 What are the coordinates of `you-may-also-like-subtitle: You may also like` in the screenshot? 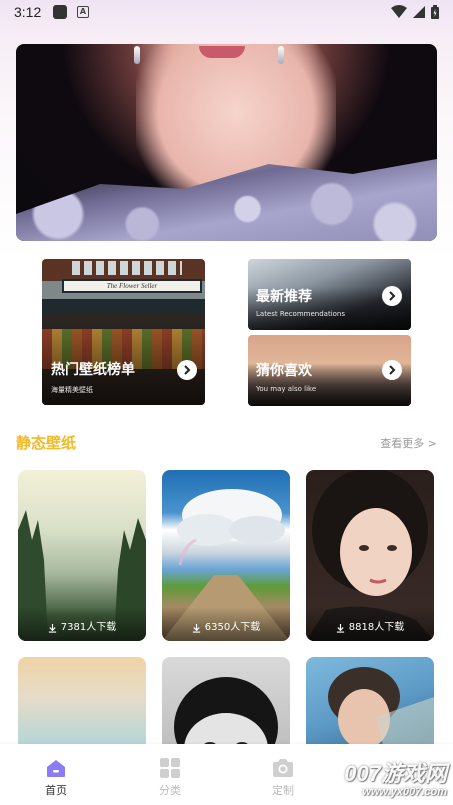 It's located at (286, 389).